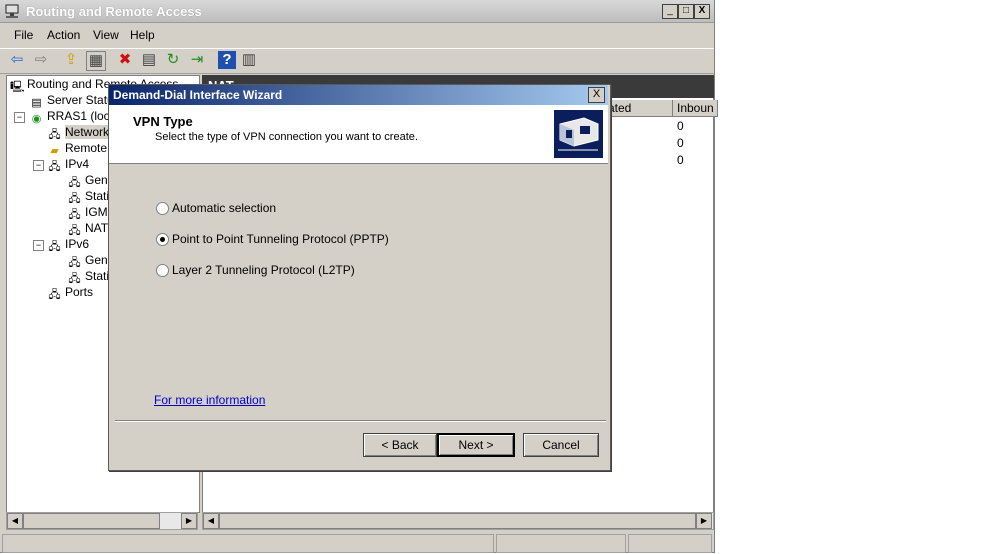 Image resolution: width=1000 pixels, height=554 pixels. I want to click on toolbar, so click(357, 61).